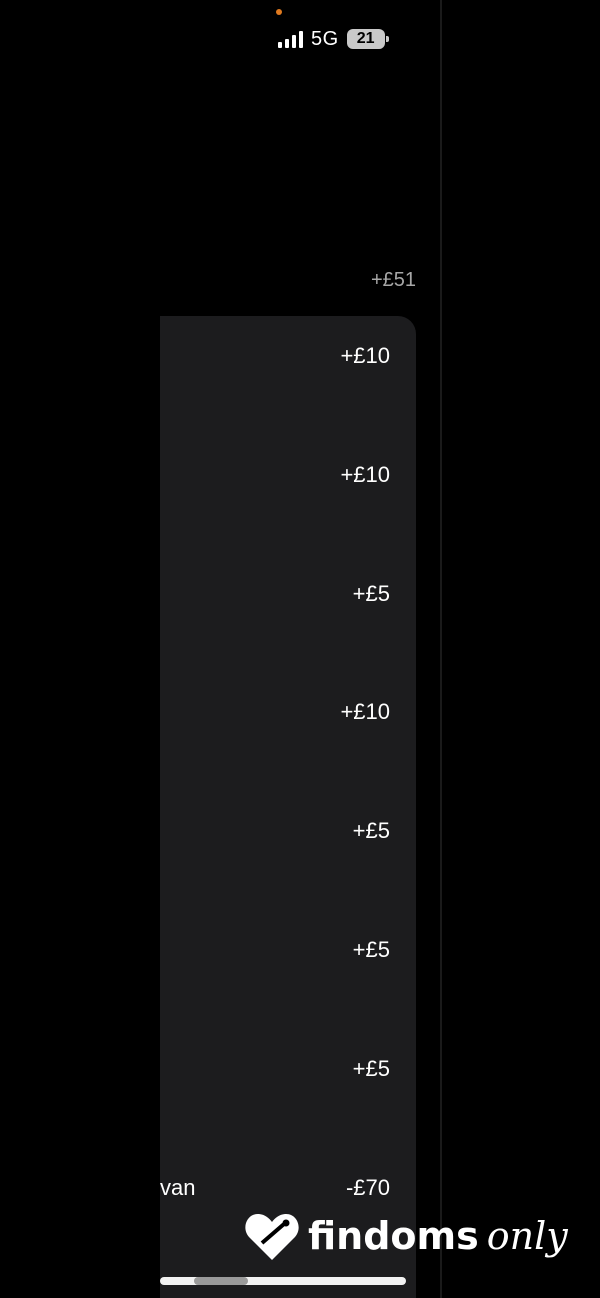 Image resolution: width=600 pixels, height=1298 pixels. I want to click on privacy-indicator-dot, so click(279, 12).